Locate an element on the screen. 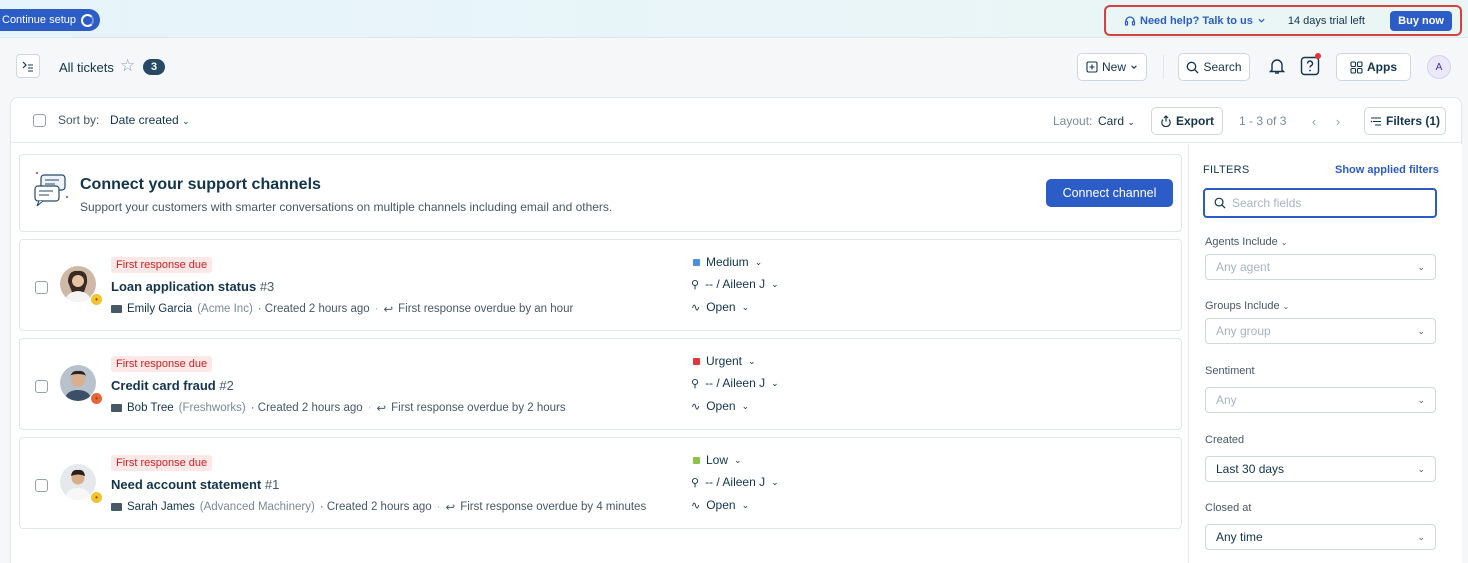  overdue-text: First response overdue by 4 minutes is located at coordinates (553, 507).